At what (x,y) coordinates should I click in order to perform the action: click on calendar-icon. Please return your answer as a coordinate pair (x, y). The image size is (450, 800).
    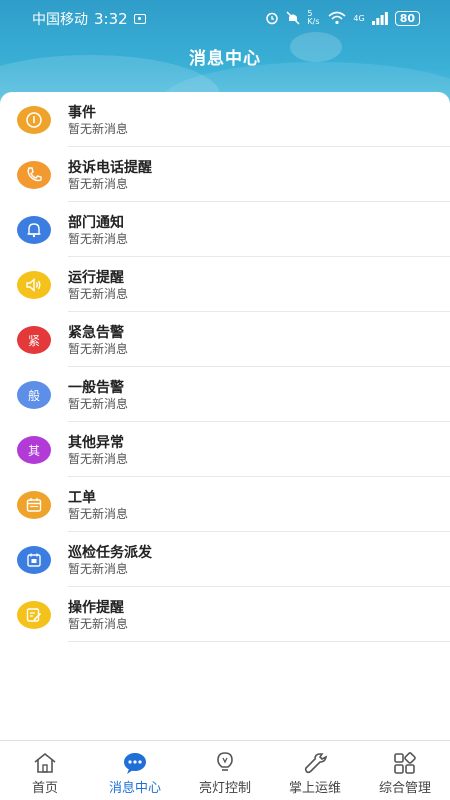
    Looking at the image, I should click on (34, 505).